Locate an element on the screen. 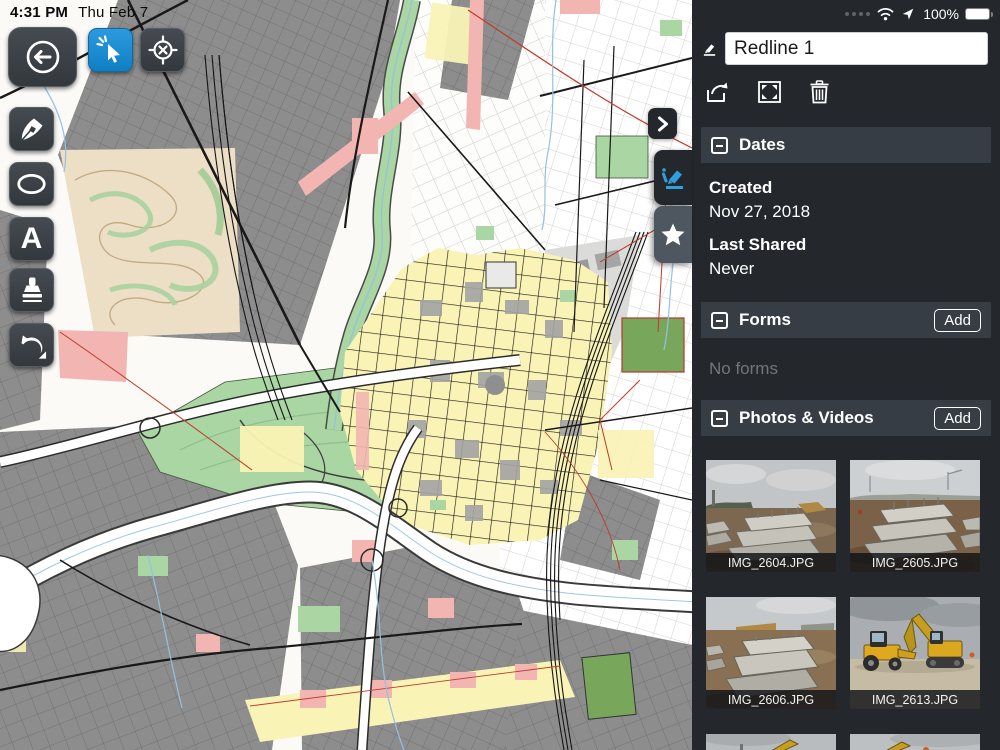  pen-nib-icon is located at coordinates (31, 129).